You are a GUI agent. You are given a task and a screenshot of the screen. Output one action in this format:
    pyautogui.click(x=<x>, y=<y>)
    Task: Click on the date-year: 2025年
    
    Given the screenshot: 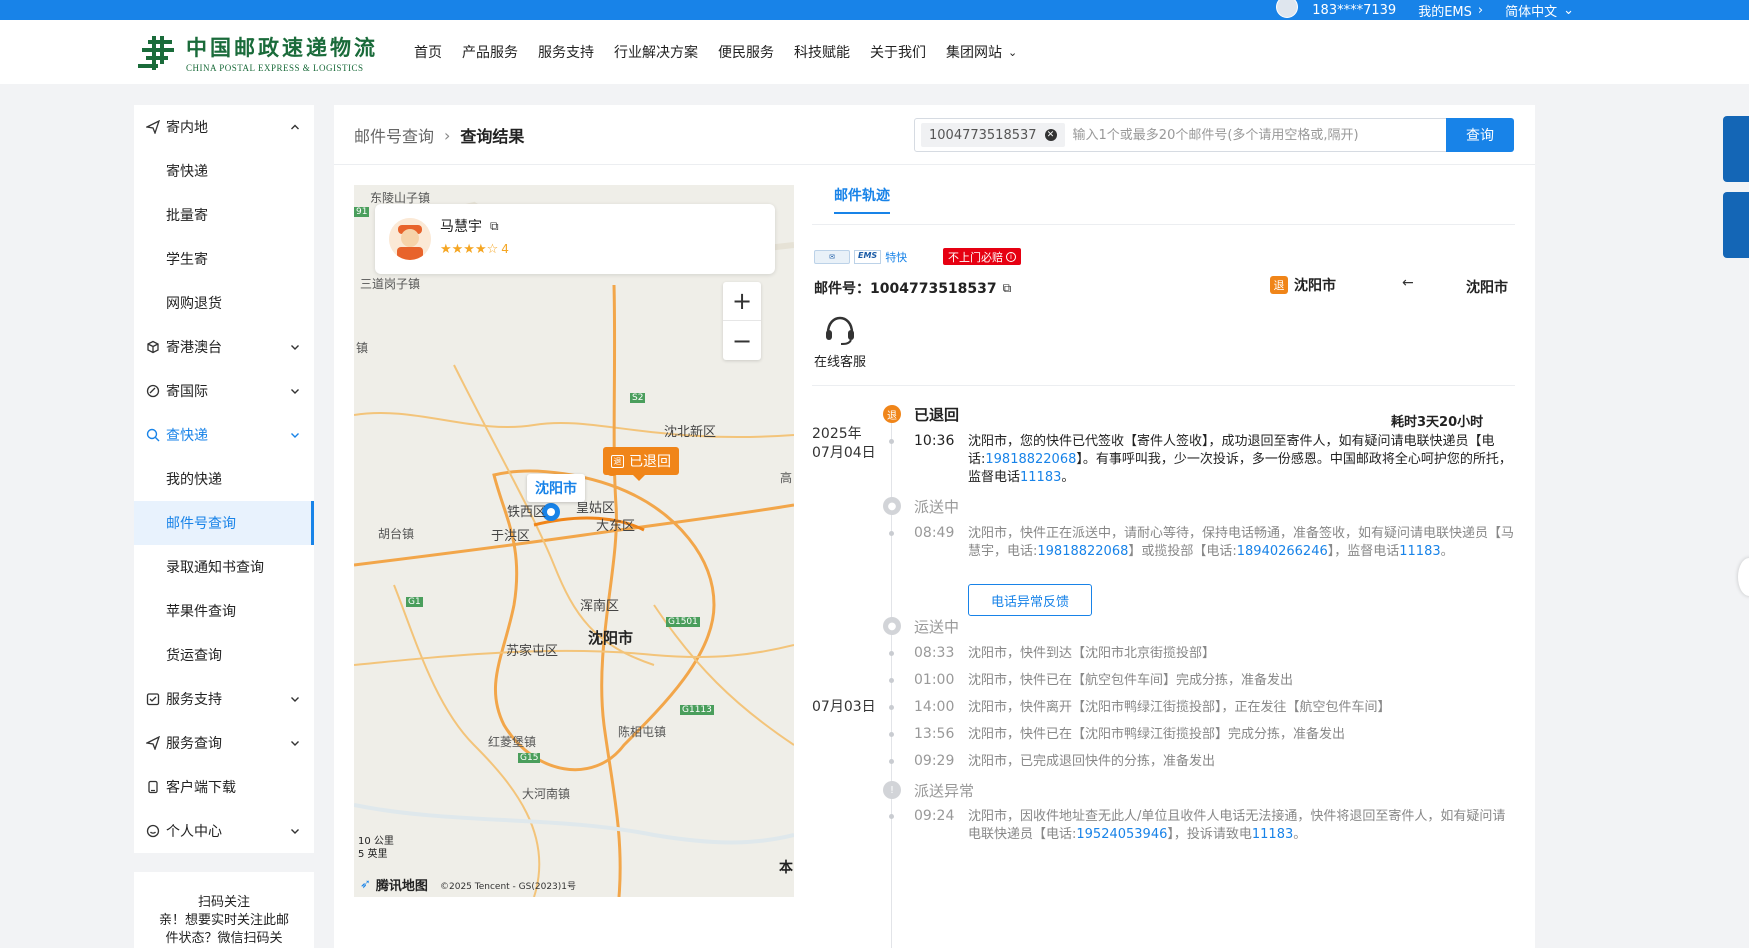 What is the action you would take?
    pyautogui.click(x=837, y=434)
    